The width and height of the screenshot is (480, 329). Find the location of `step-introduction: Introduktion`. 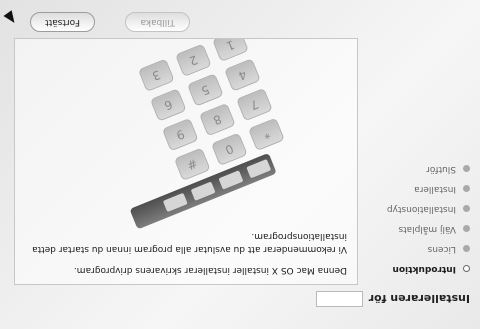

step-introduction: Introduktion is located at coordinates (415, 269).